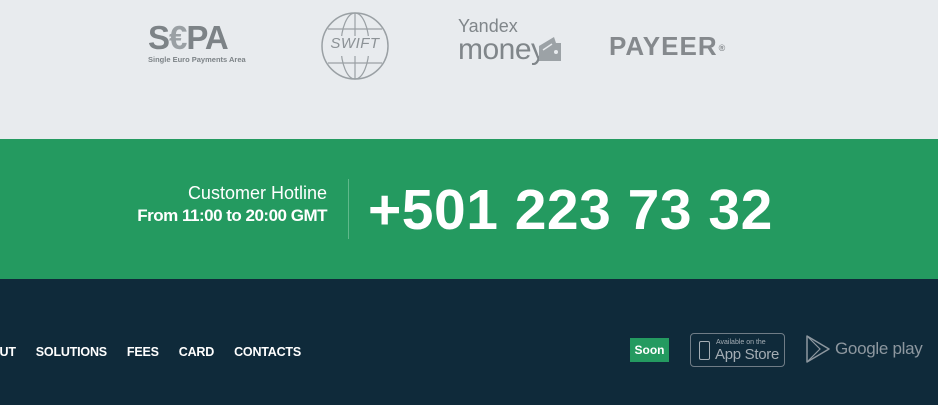  I want to click on app-store-button: Available on the App Store, so click(737, 350).